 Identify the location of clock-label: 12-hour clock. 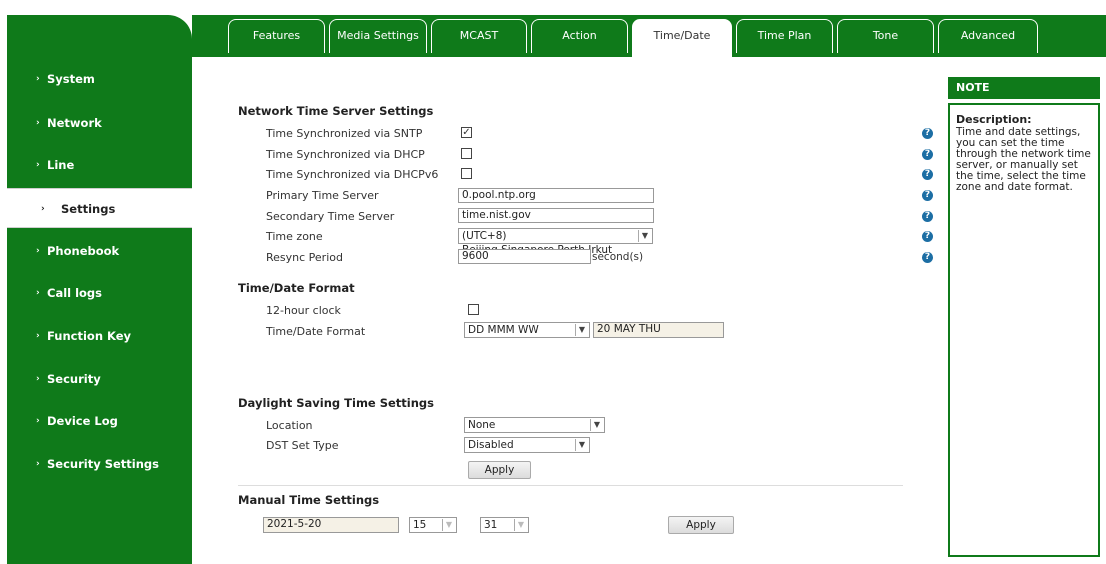
(303, 310).